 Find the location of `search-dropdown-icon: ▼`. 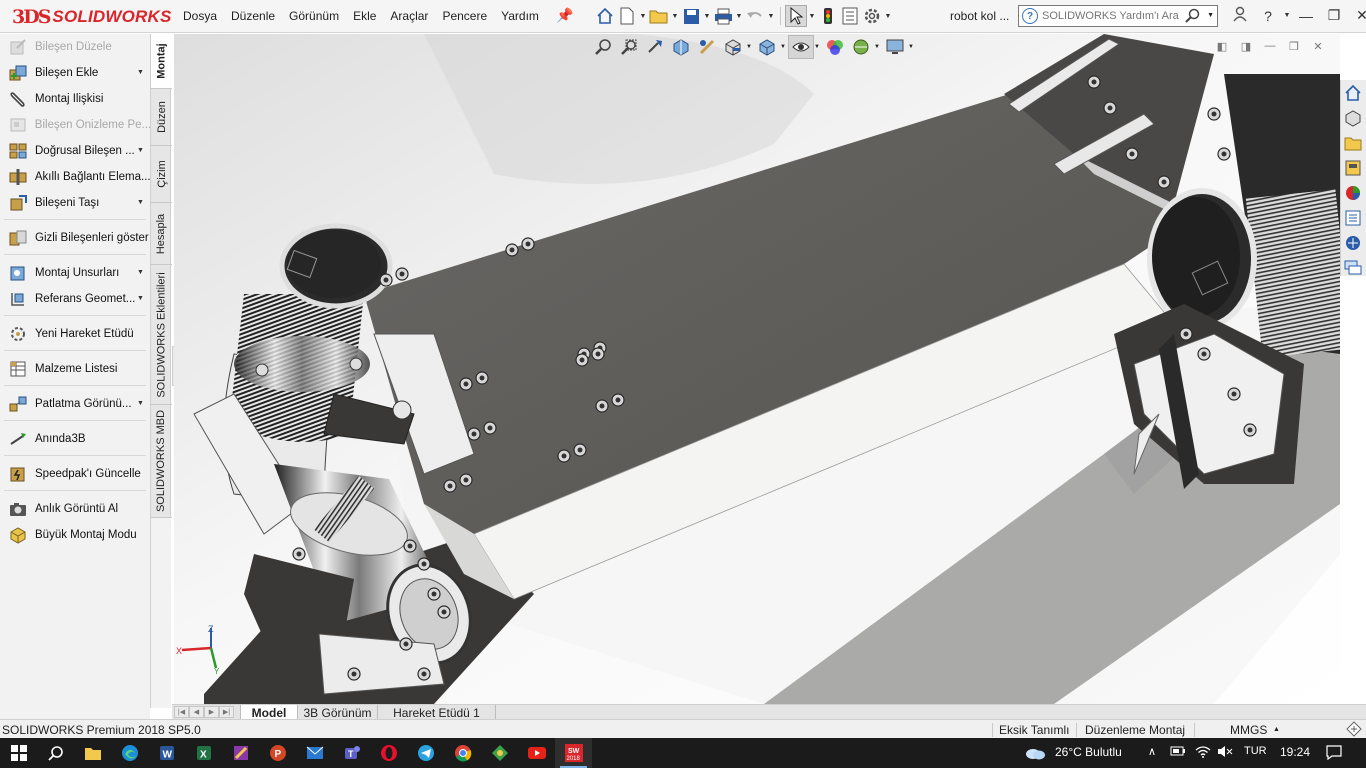

search-dropdown-icon: ▼ is located at coordinates (1210, 15).